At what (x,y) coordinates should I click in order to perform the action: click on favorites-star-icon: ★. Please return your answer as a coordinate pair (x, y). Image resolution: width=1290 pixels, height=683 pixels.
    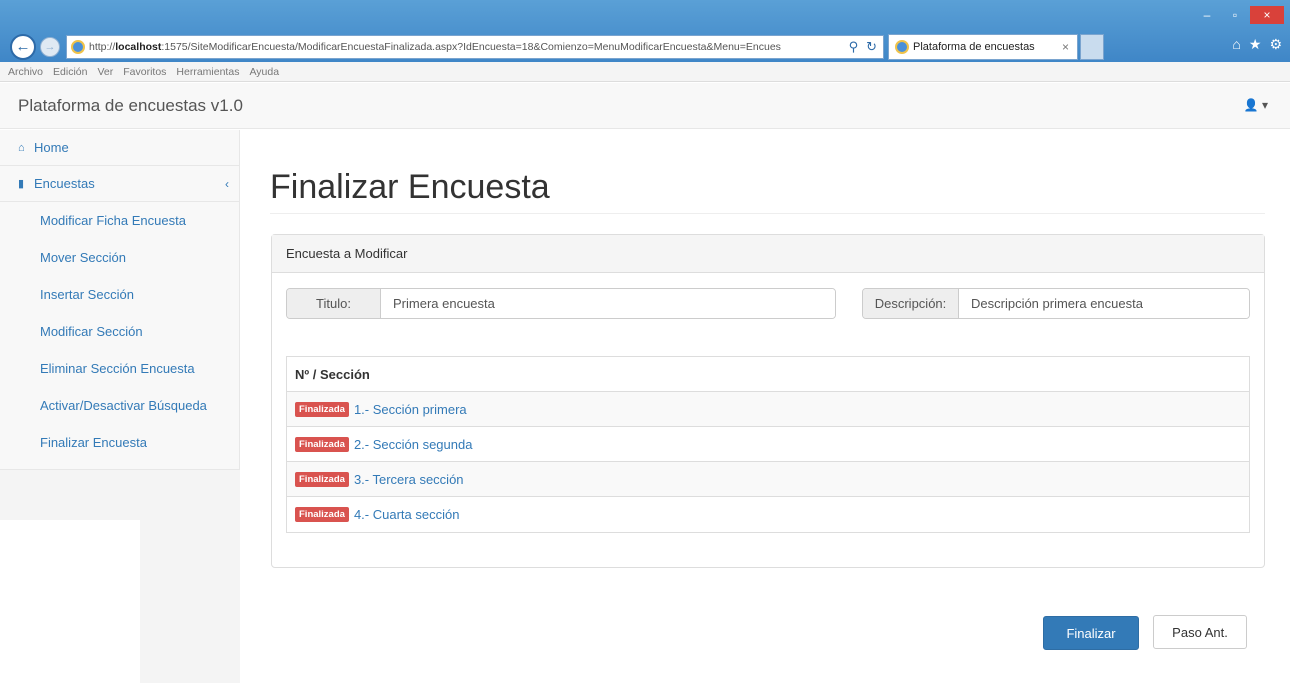
    Looking at the image, I should click on (1255, 44).